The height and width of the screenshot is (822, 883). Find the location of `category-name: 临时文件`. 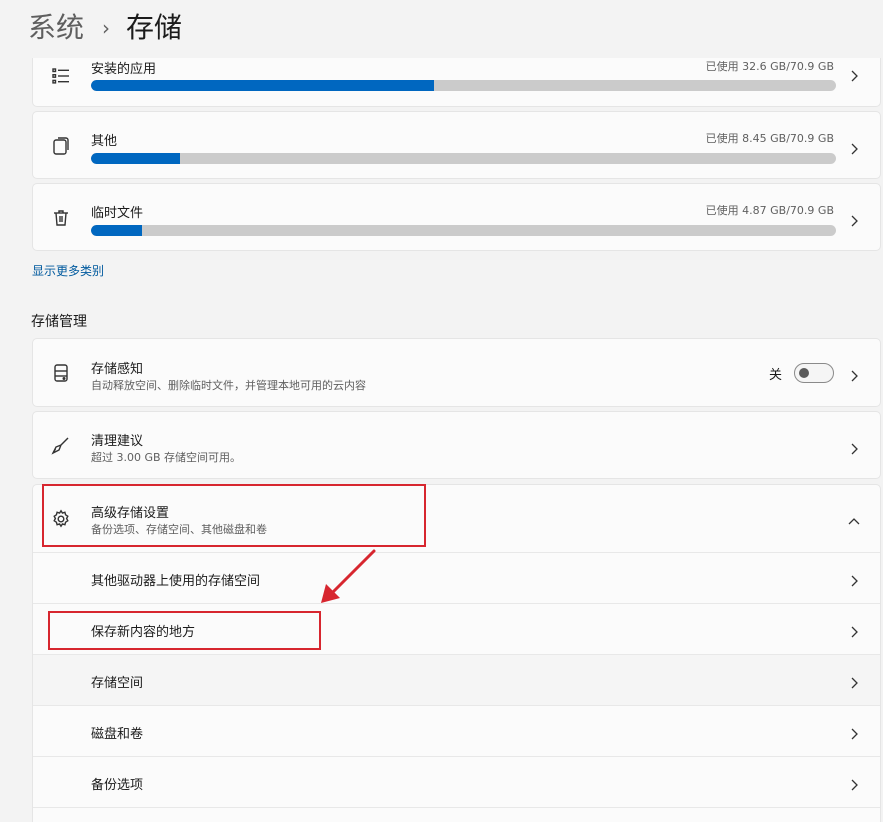

category-name: 临时文件 is located at coordinates (117, 213).